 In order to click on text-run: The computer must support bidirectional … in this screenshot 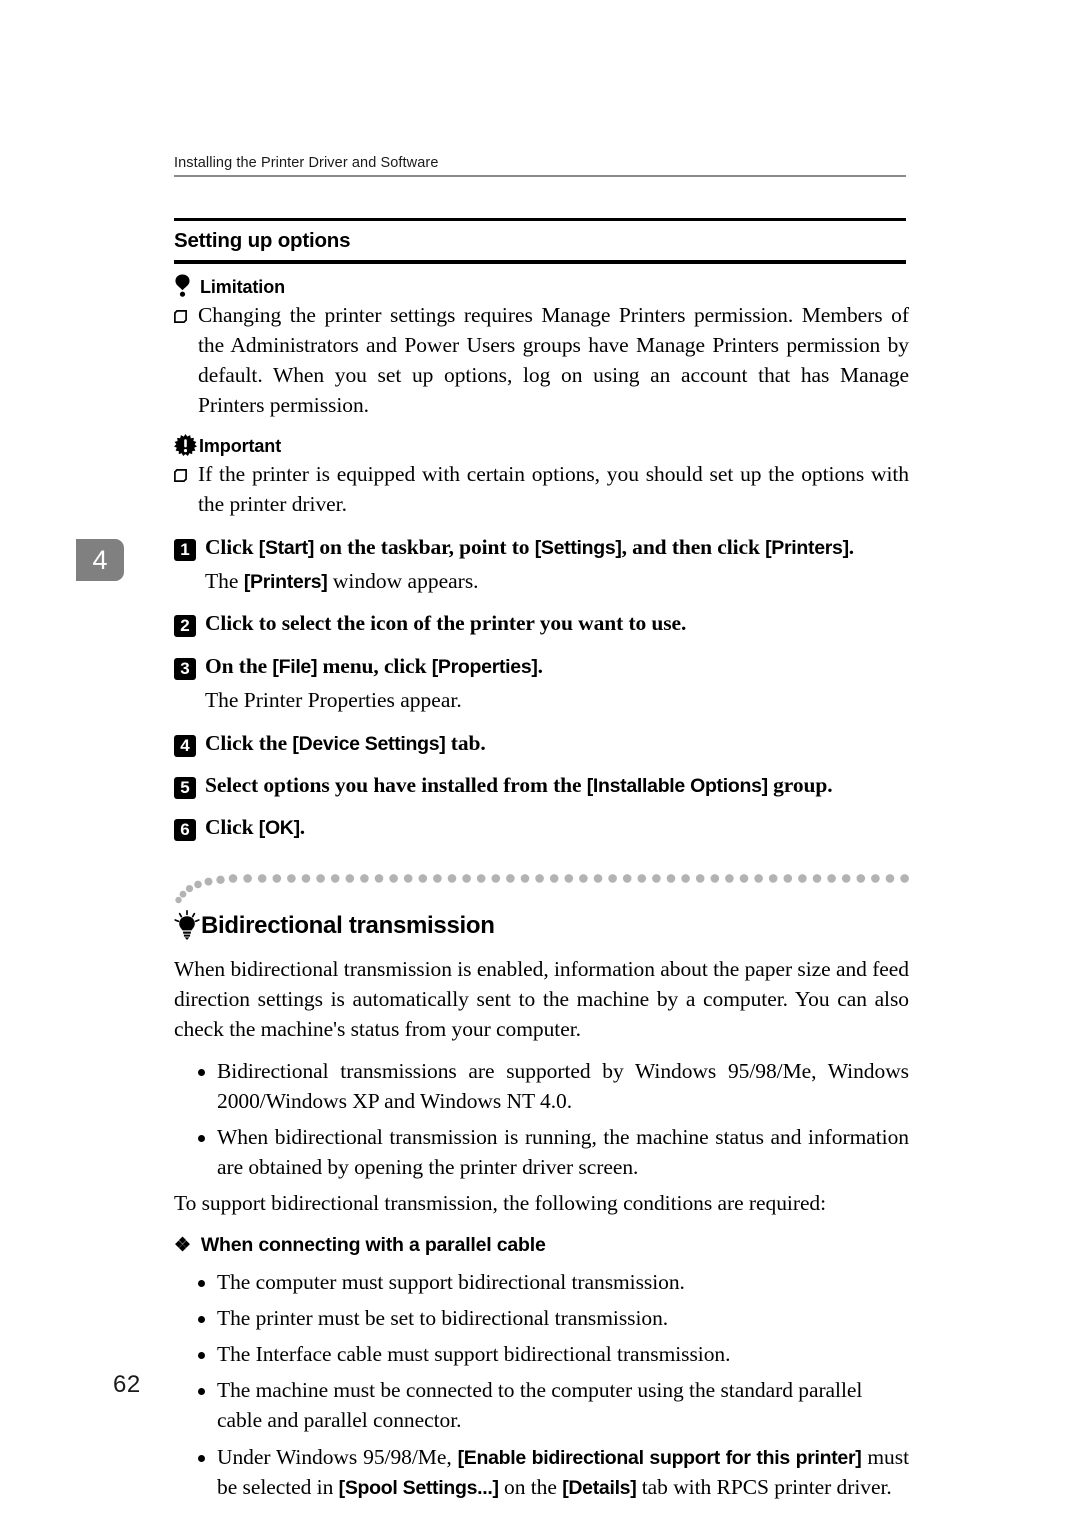, I will do `click(451, 1282)`.